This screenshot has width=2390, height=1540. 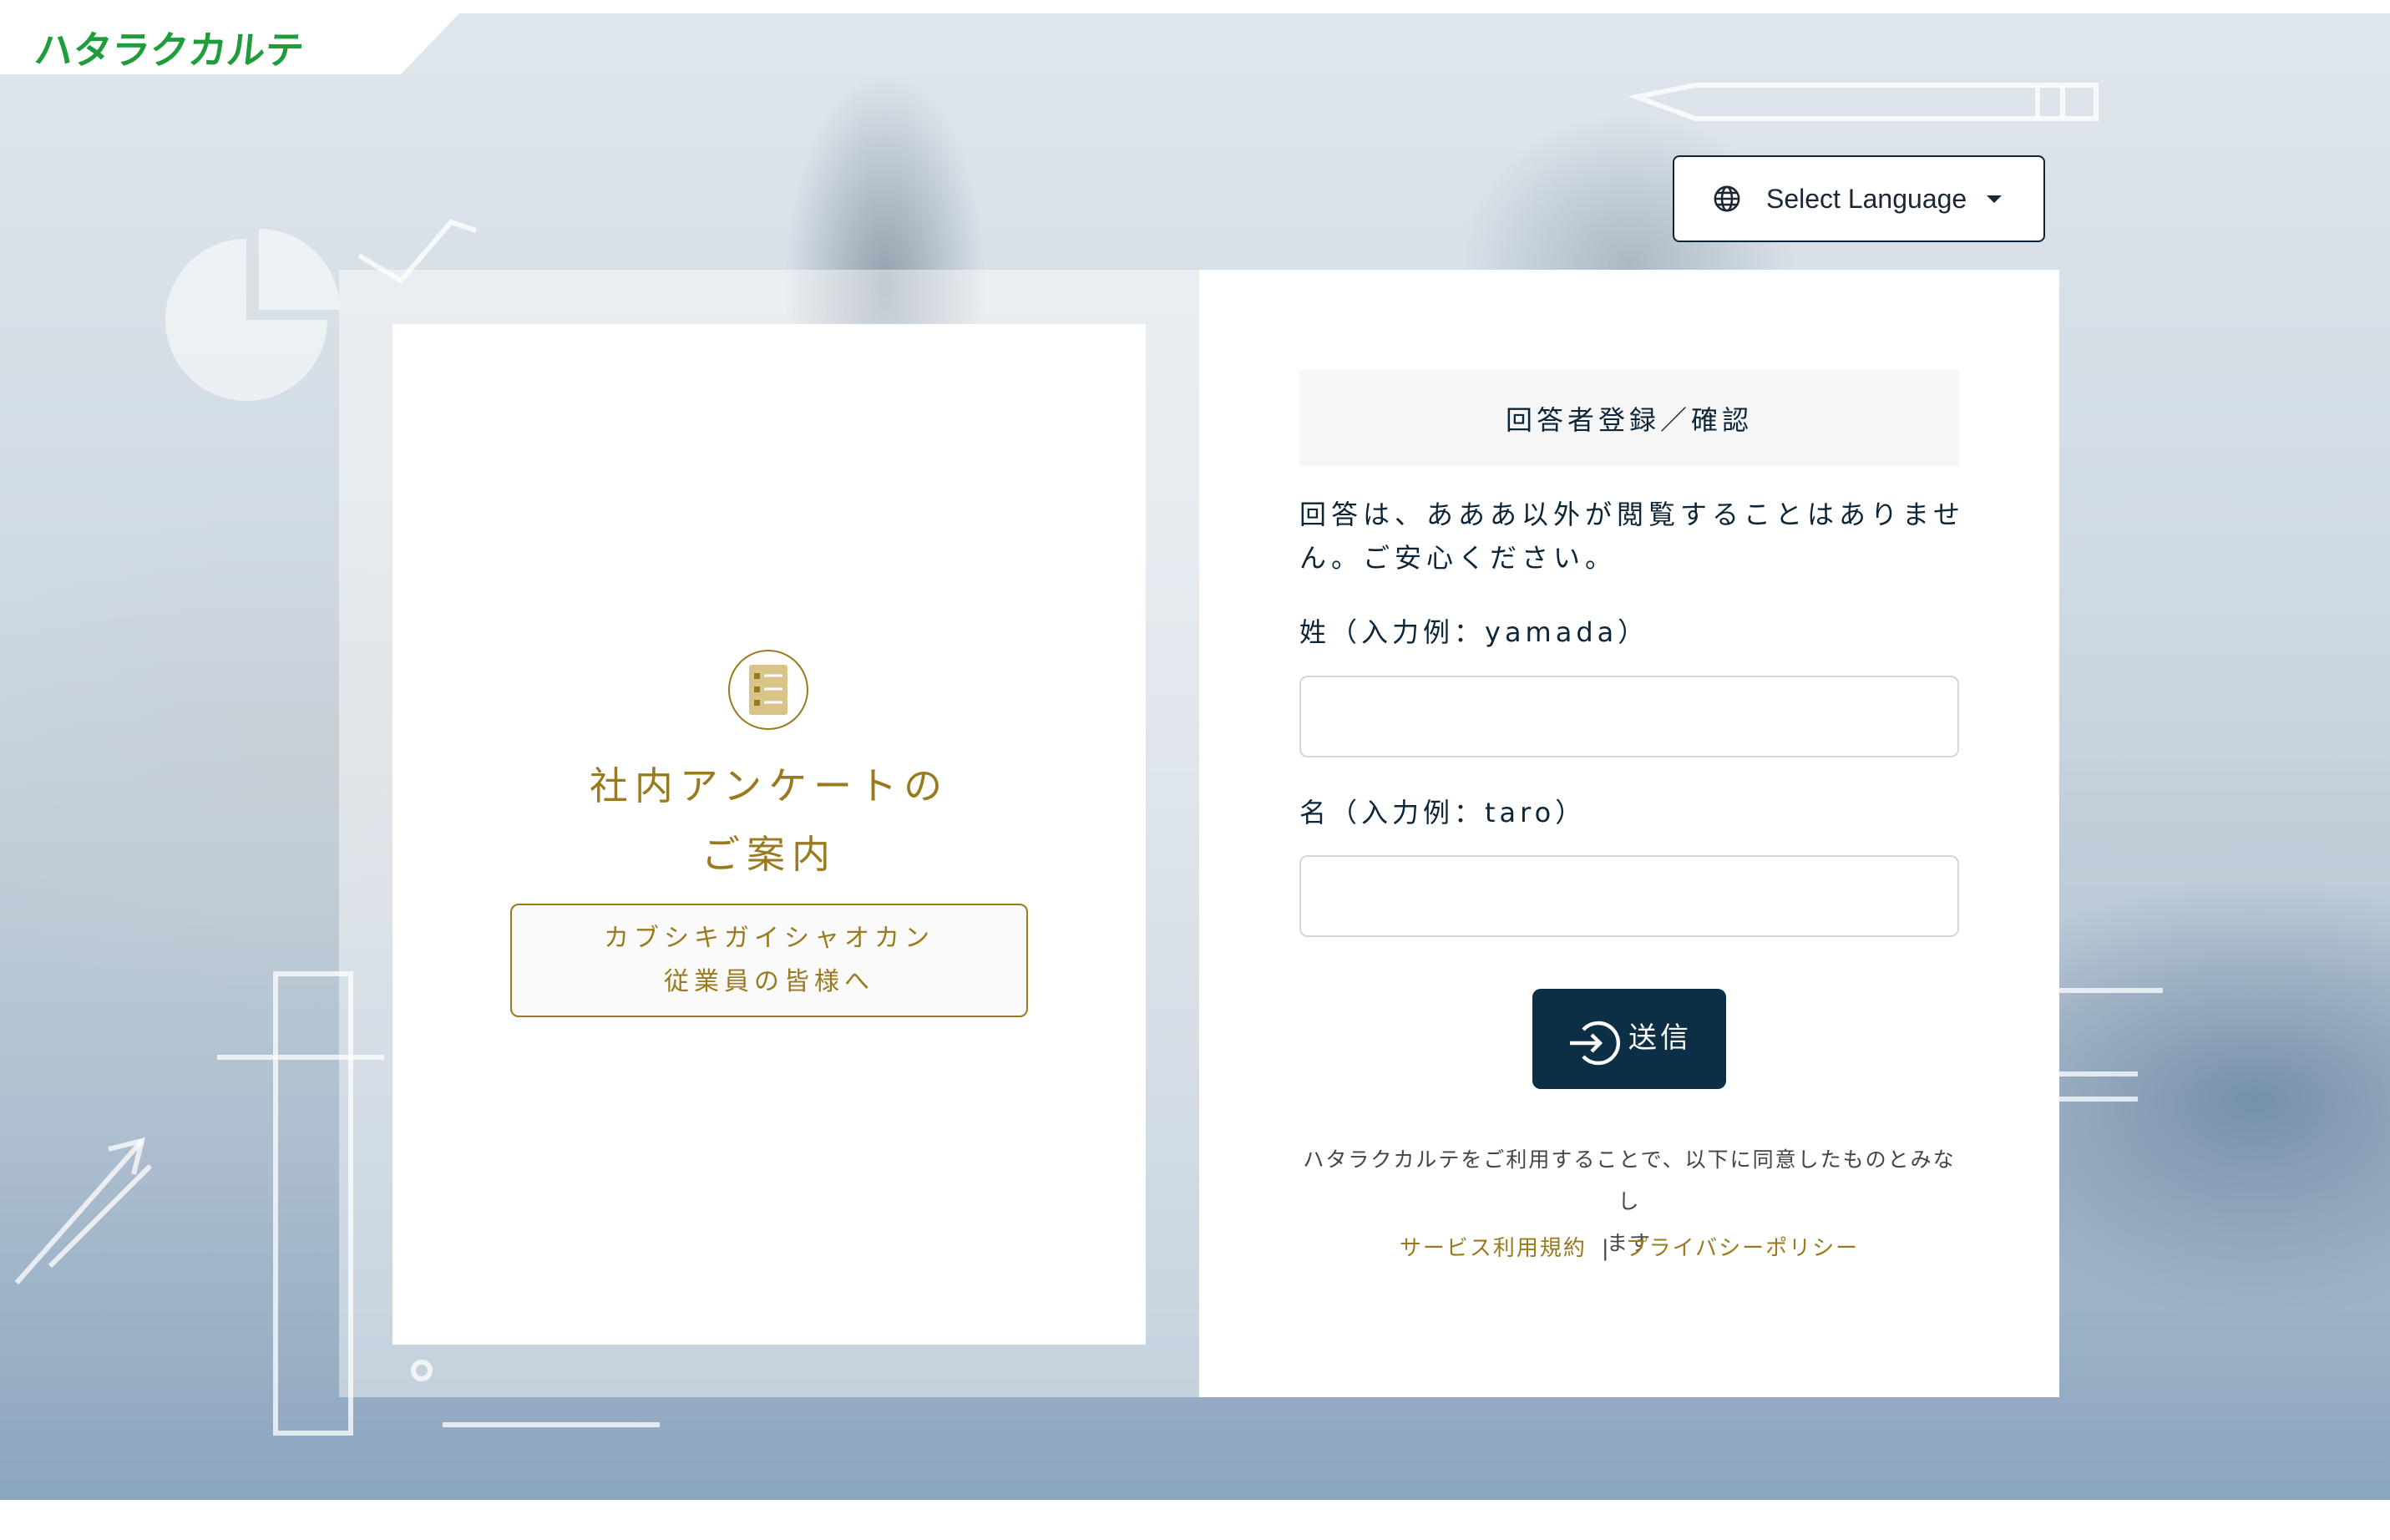 What do you see at coordinates (1458, 558) in the screenshot?
I see `privacy-notice-line2: ん。ご安心ください。` at bounding box center [1458, 558].